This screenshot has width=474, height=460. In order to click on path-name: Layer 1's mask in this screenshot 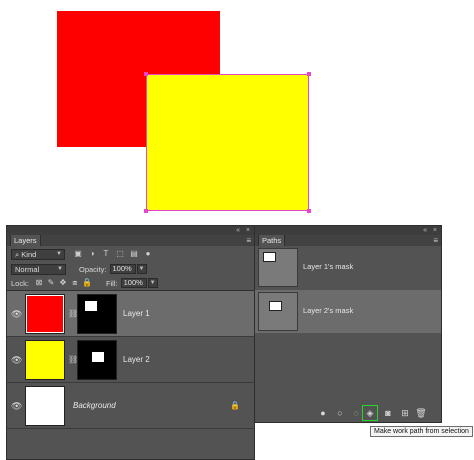, I will do `click(328, 266)`.